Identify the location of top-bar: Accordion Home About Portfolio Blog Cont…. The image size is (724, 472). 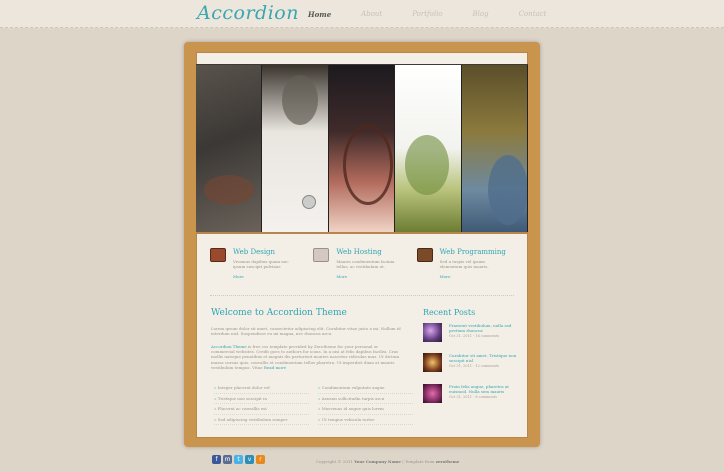
(362, 14).